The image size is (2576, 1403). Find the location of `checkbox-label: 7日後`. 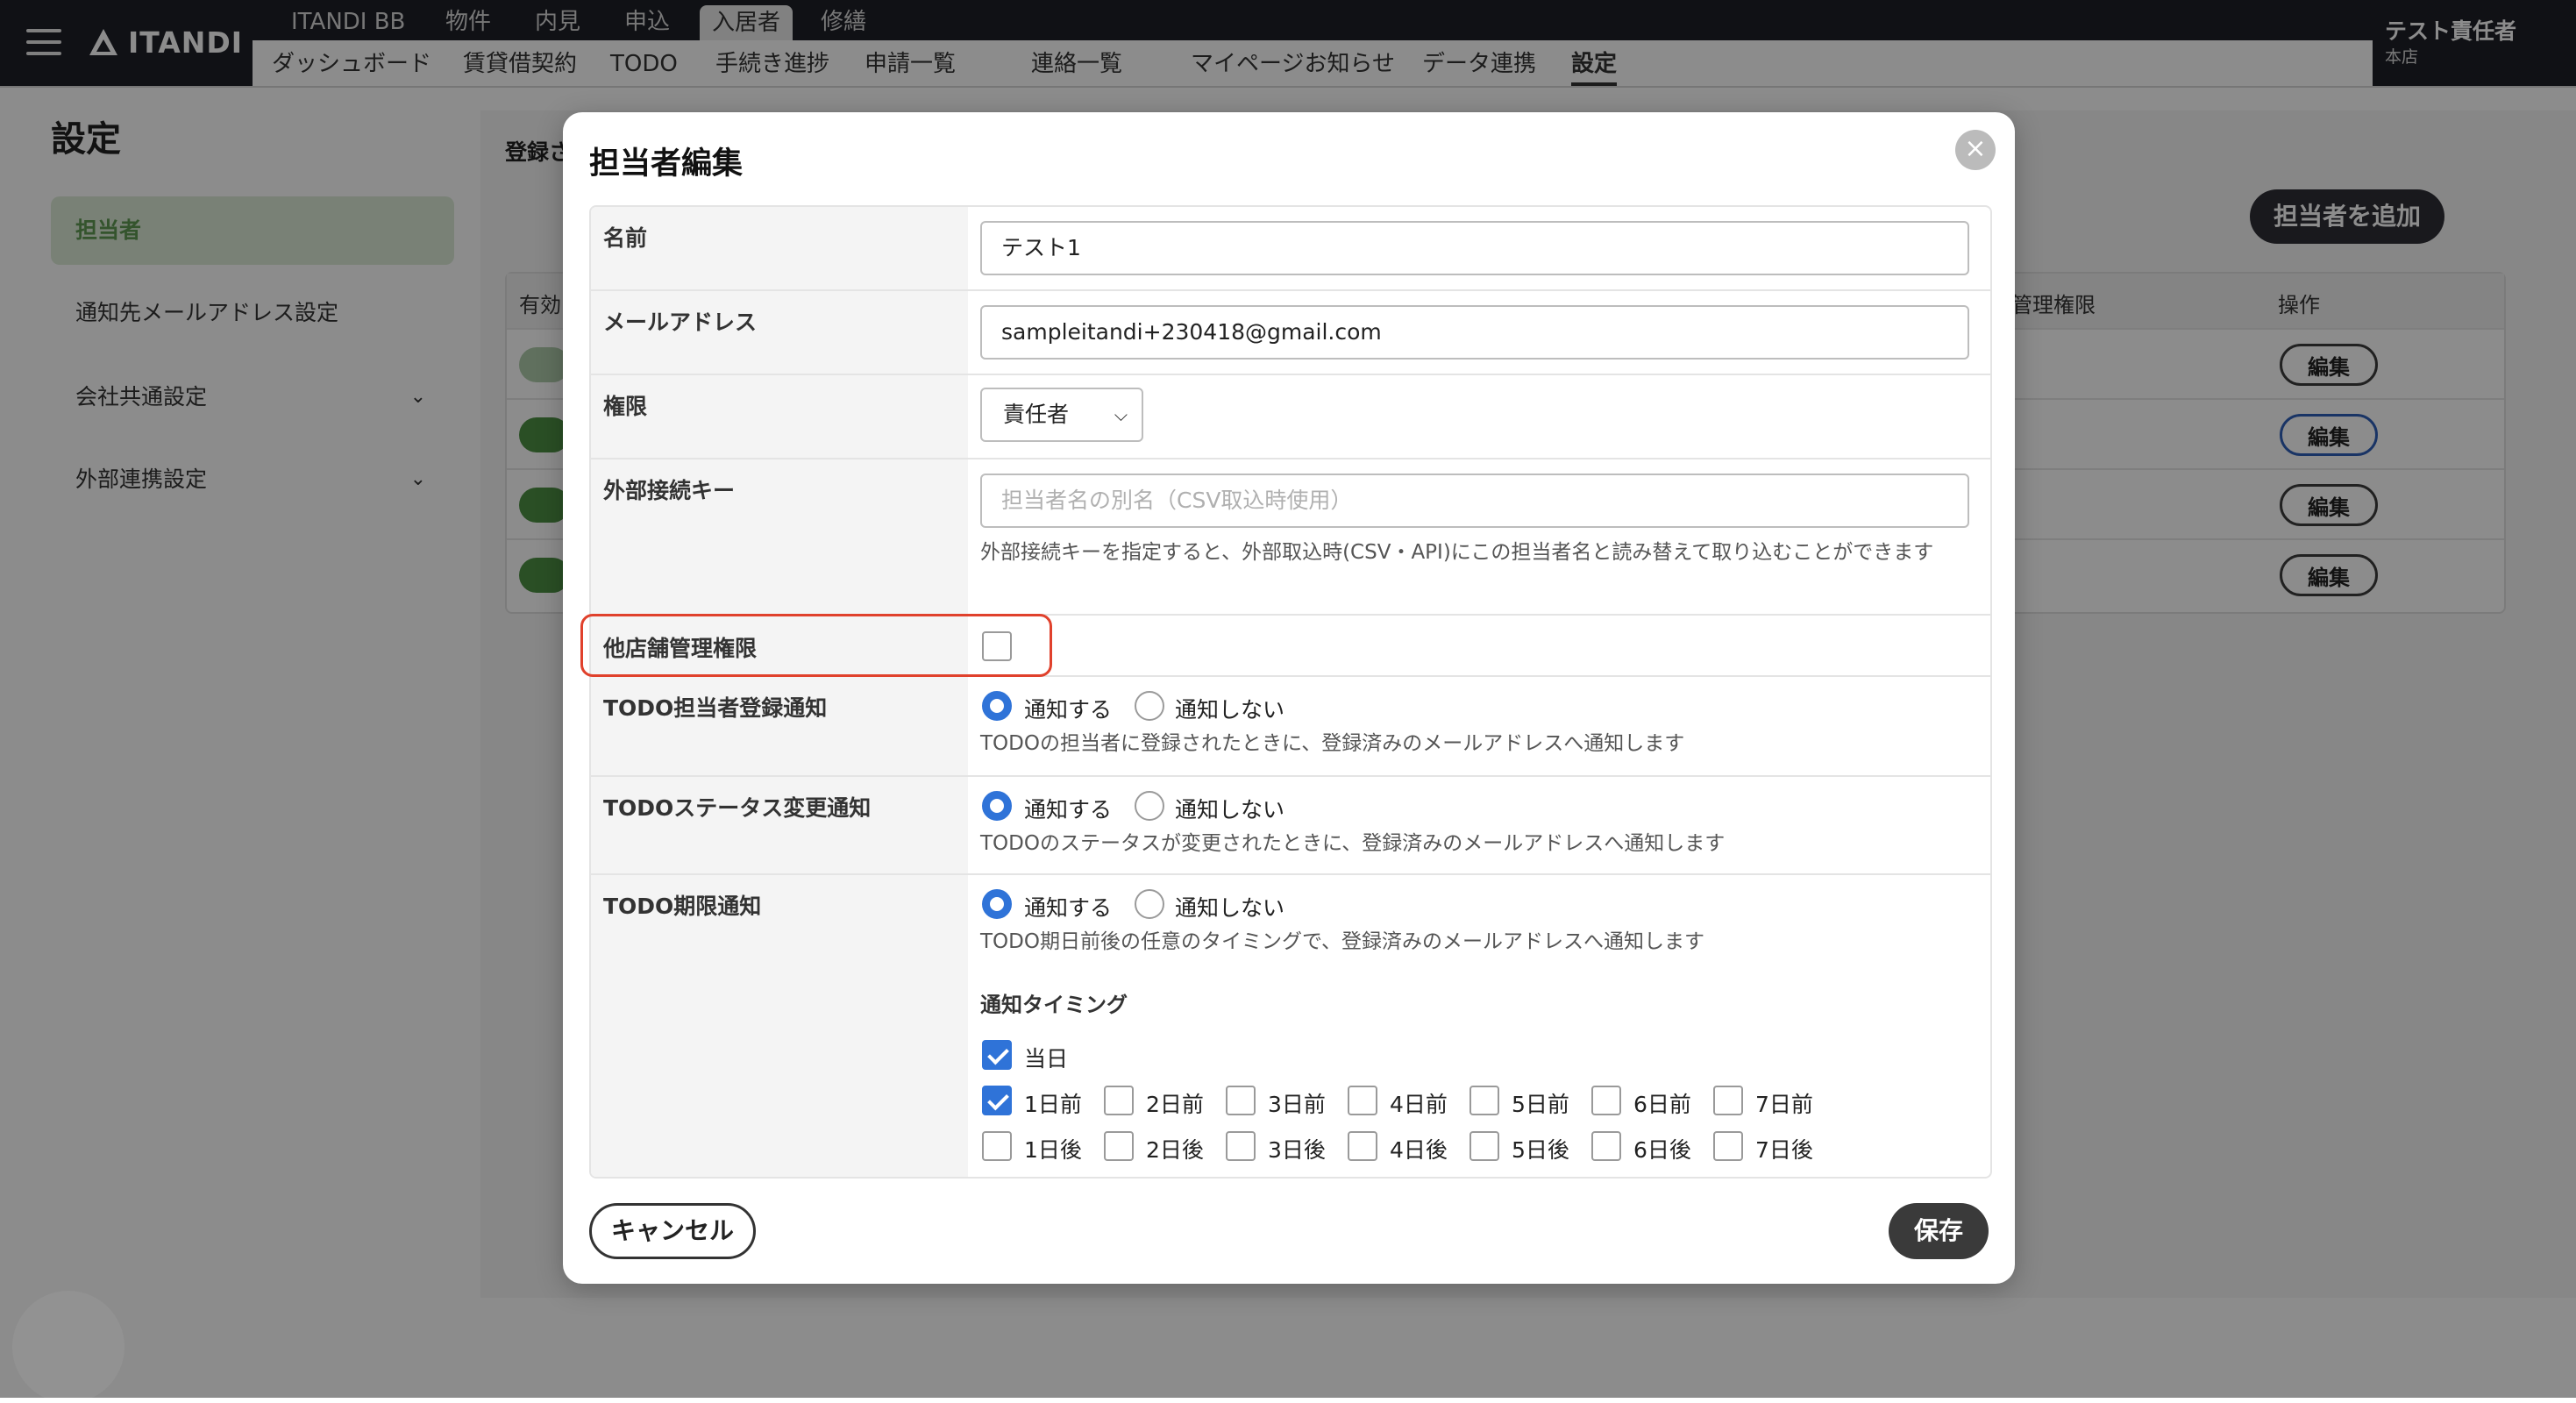

checkbox-label: 7日後 is located at coordinates (1784, 1150).